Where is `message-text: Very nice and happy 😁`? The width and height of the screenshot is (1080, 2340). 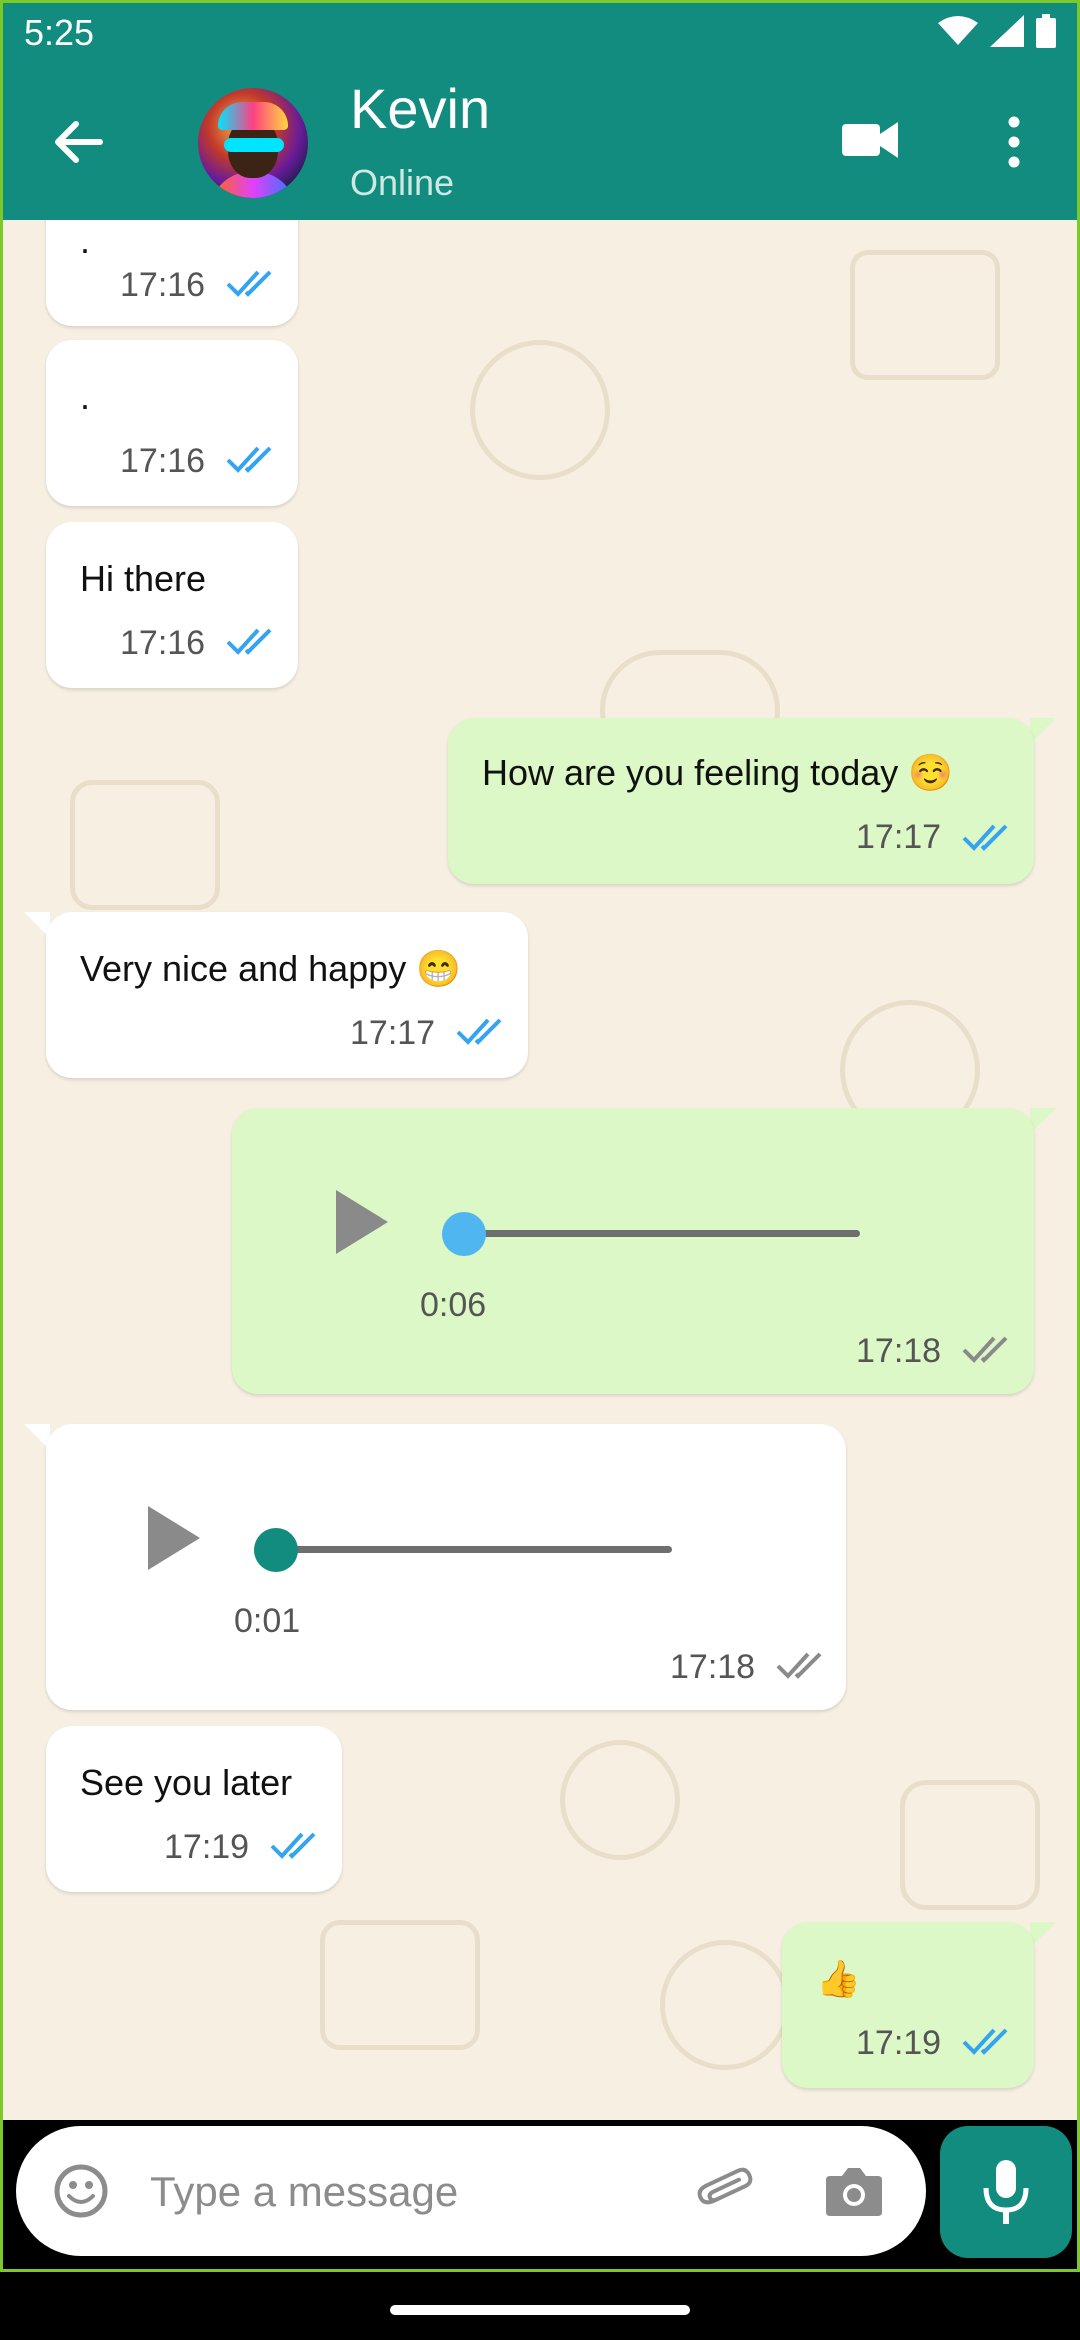 message-text: Very nice and happy 😁 is located at coordinates (271, 968).